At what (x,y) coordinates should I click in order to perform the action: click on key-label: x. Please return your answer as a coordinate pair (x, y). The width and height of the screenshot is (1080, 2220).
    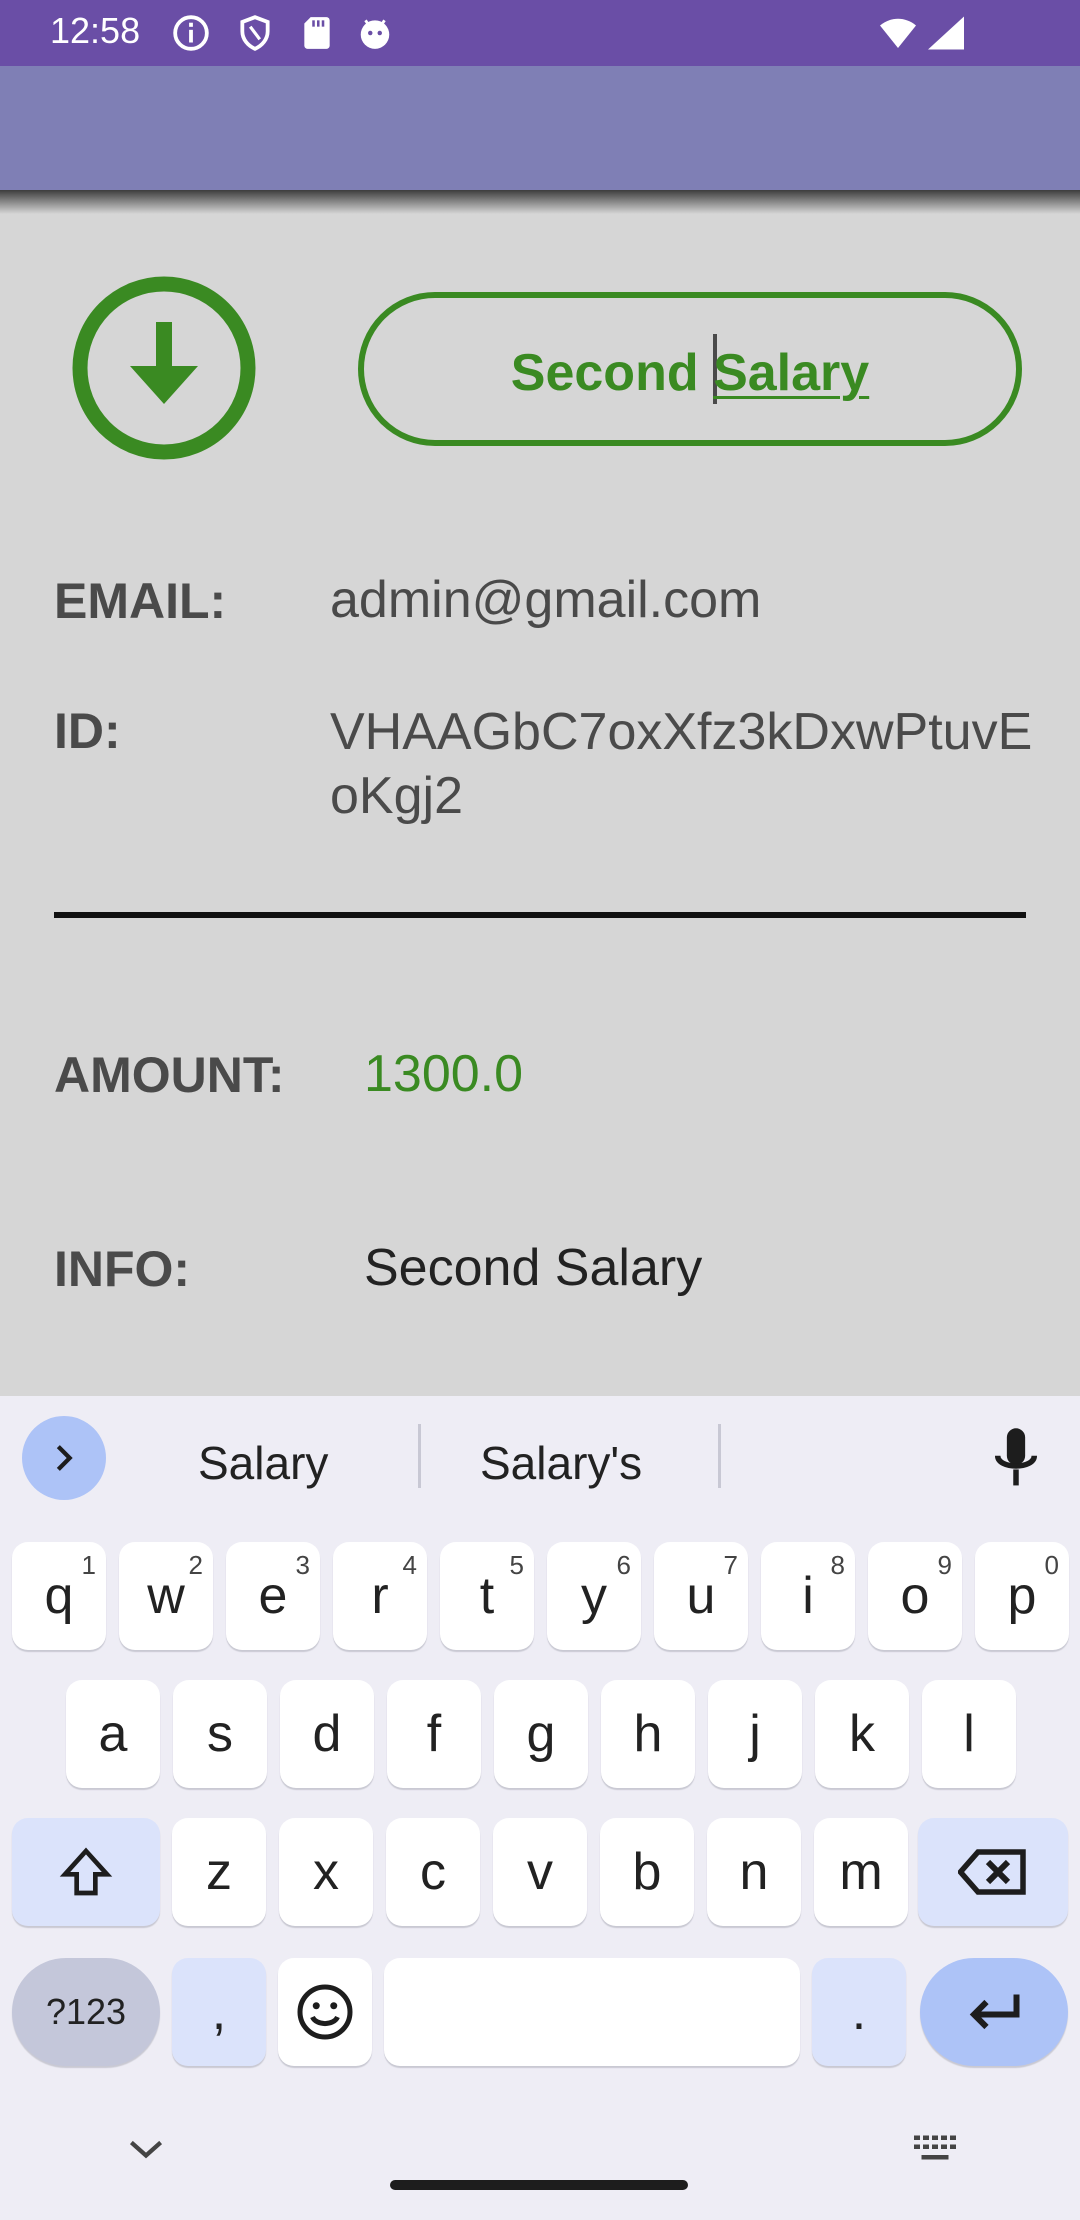
    Looking at the image, I should click on (326, 1872).